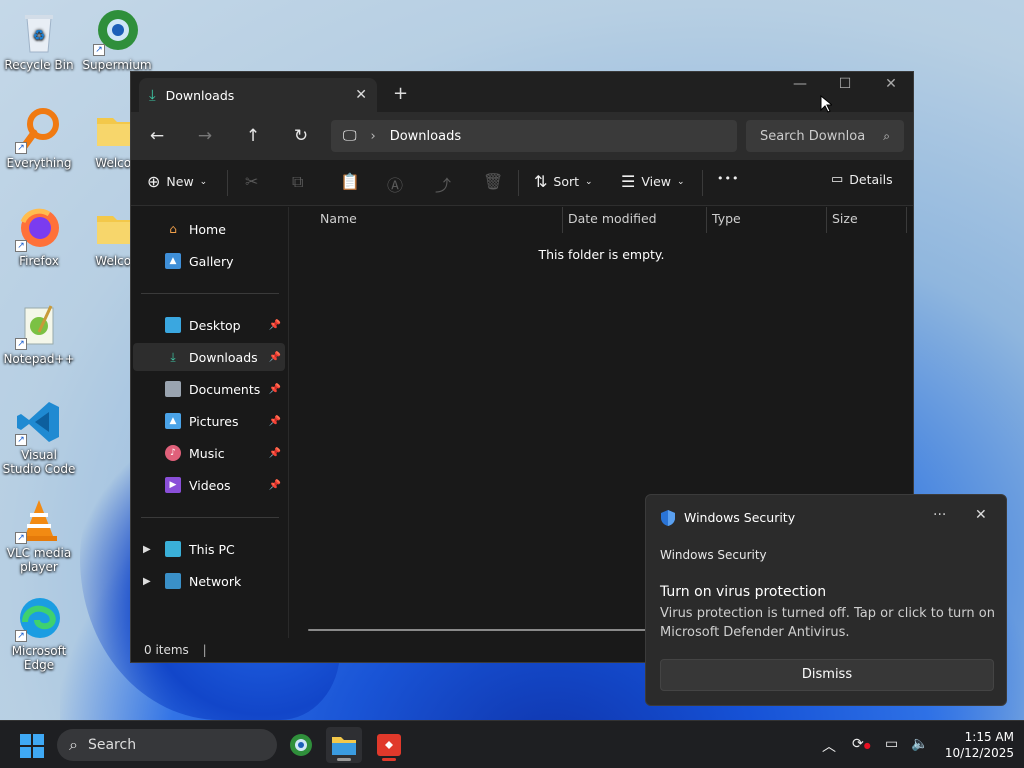 Image resolution: width=1024 pixels, height=768 pixels. Describe the element at coordinates (210, 293) in the screenshot. I see `sidebar-divider` at that location.